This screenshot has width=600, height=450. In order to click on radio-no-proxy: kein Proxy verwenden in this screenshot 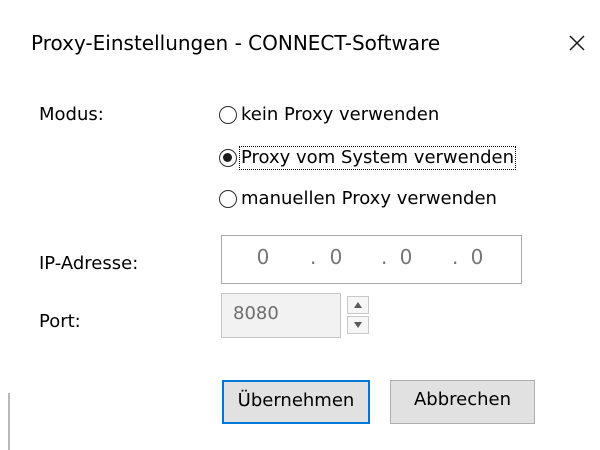, I will do `click(329, 115)`.